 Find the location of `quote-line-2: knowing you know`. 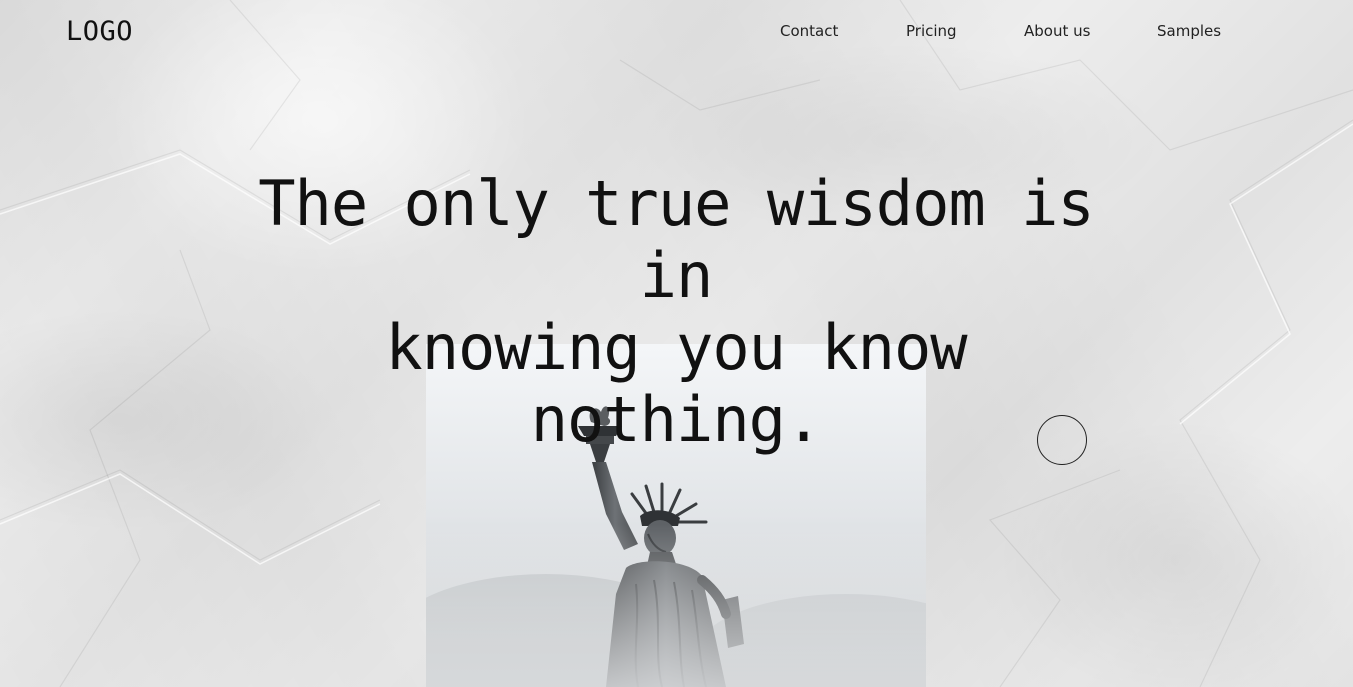

quote-line-2: knowing you know is located at coordinates (676, 347).